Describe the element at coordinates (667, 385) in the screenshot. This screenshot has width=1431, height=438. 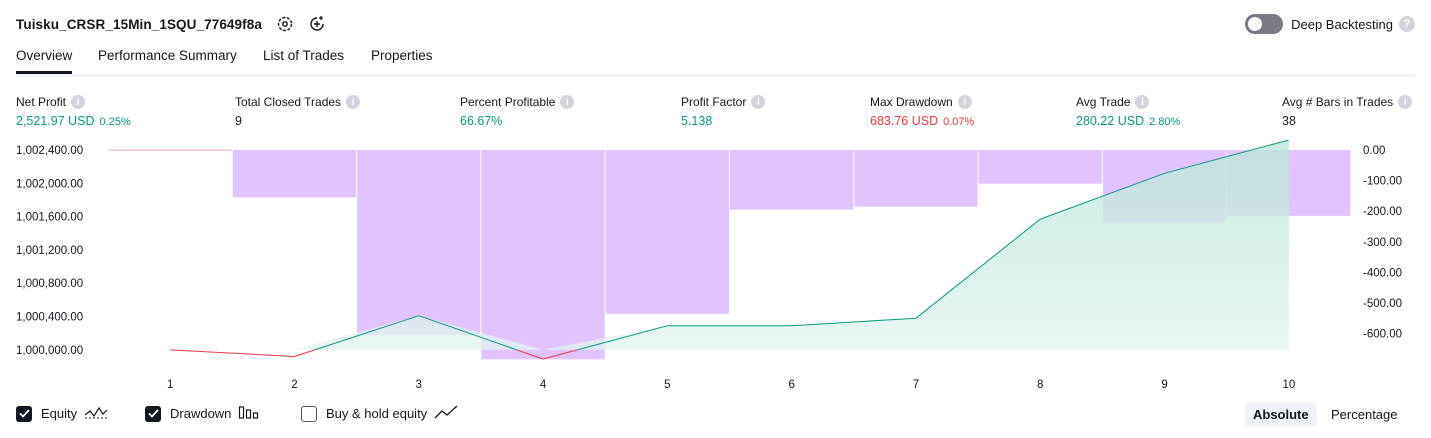
I see `x-tick-label: 5` at that location.